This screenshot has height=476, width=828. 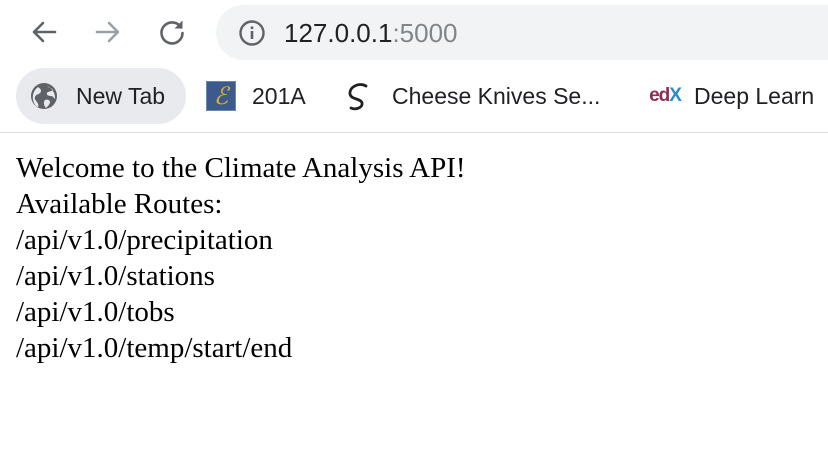 I want to click on bookmark-label: 201A, so click(x=279, y=95).